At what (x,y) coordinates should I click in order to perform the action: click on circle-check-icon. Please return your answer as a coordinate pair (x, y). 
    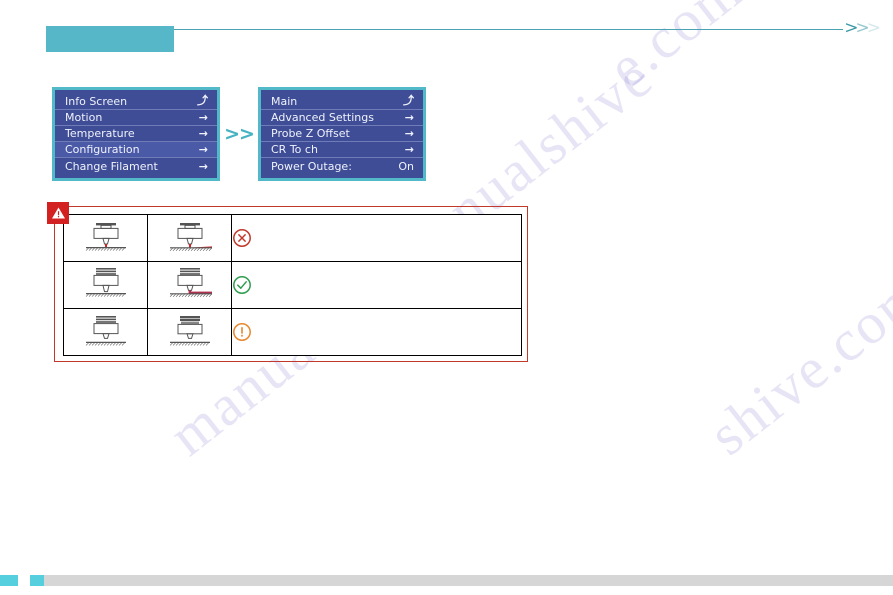
    Looking at the image, I should click on (242, 285).